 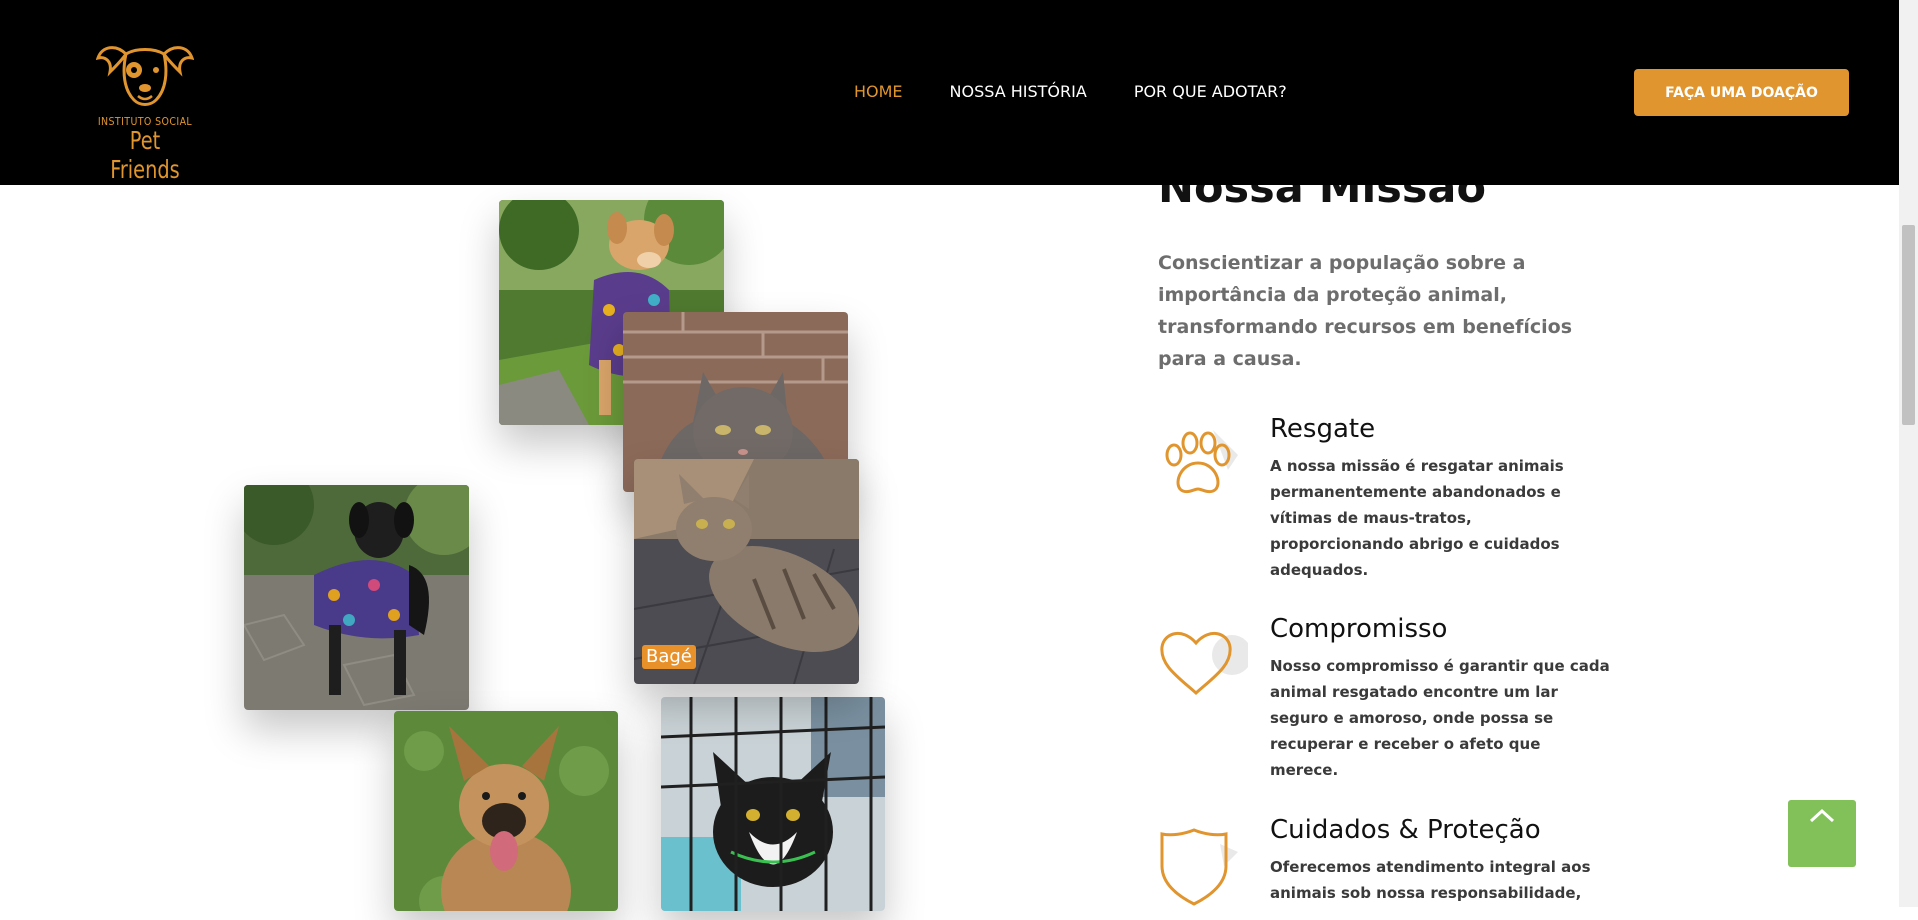 I want to click on logo-title: Pet Friends, so click(x=145, y=155).